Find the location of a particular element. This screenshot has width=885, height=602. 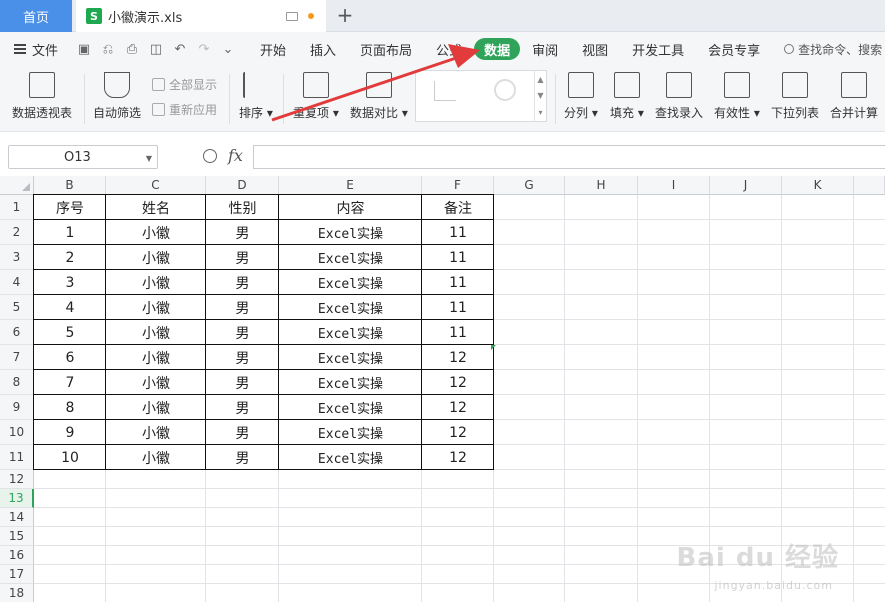

print-preview-icon: ◫ is located at coordinates (156, 49).